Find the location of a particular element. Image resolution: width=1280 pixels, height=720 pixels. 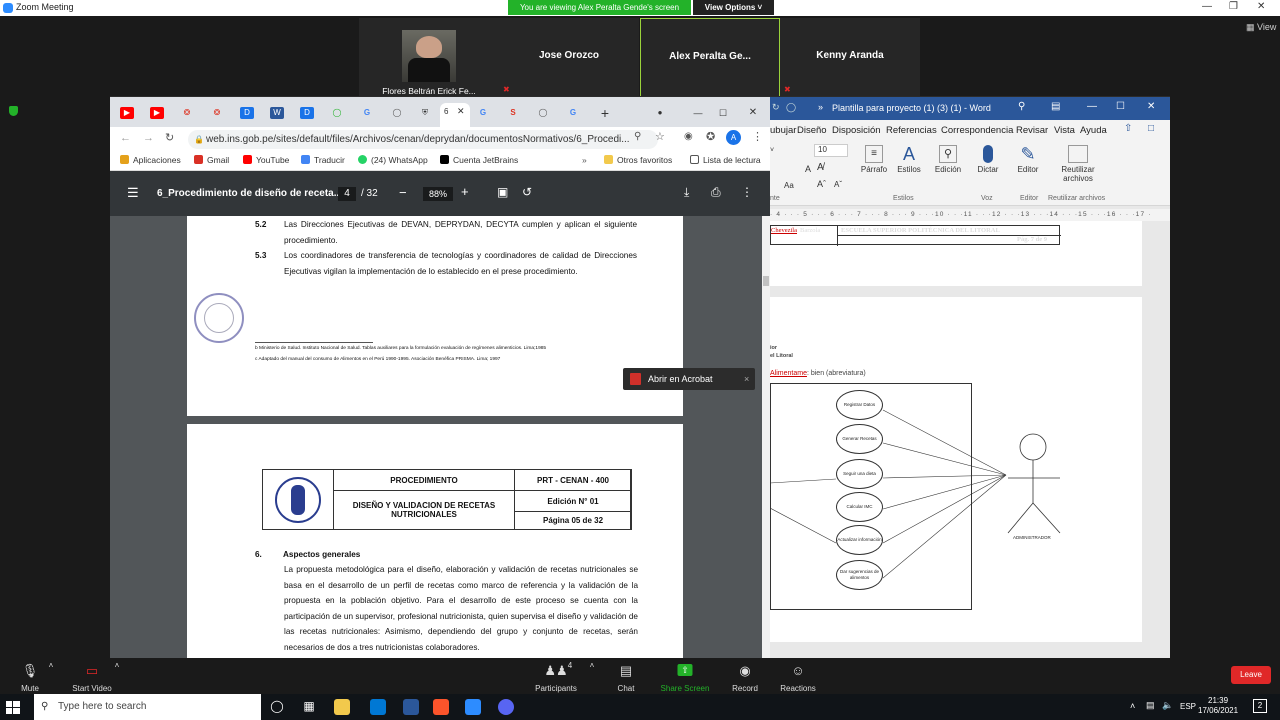

file-explorer-icon is located at coordinates (342, 707).